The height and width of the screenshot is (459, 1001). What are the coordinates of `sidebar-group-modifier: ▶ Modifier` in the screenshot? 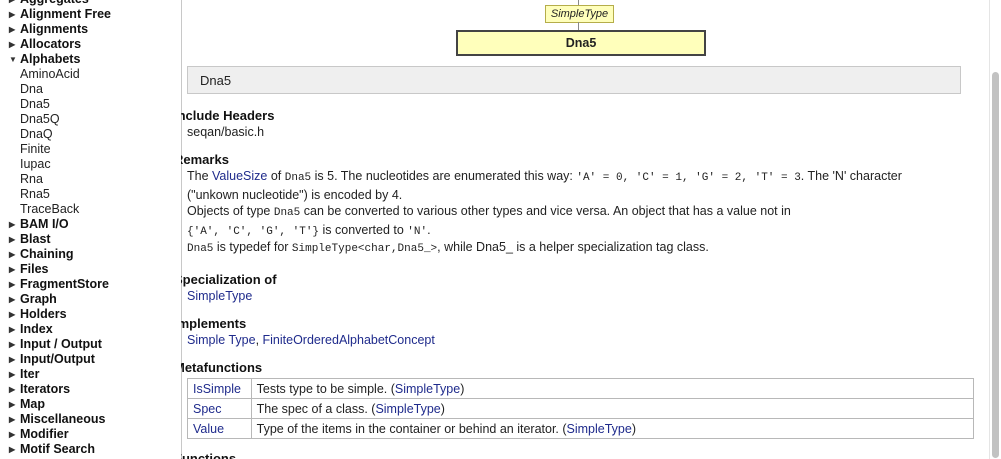 It's located at (90, 434).